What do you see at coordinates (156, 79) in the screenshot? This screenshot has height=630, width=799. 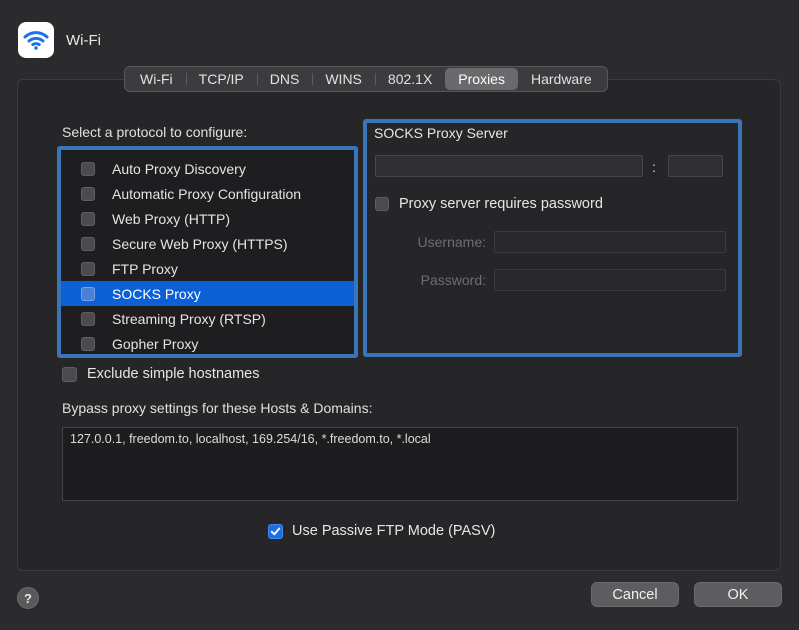 I see `tab-wifi: Wi-Fi` at bounding box center [156, 79].